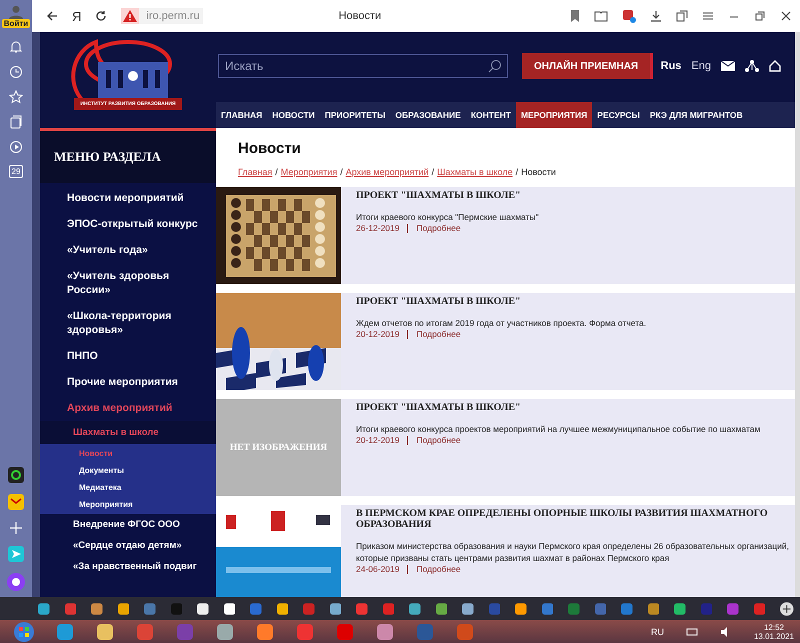 Image resolution: width=800 pixels, height=643 pixels. What do you see at coordinates (128, 155) in the screenshot?
I see `section-menu-title: МЕНЮ РАЗДЕЛА` at bounding box center [128, 155].